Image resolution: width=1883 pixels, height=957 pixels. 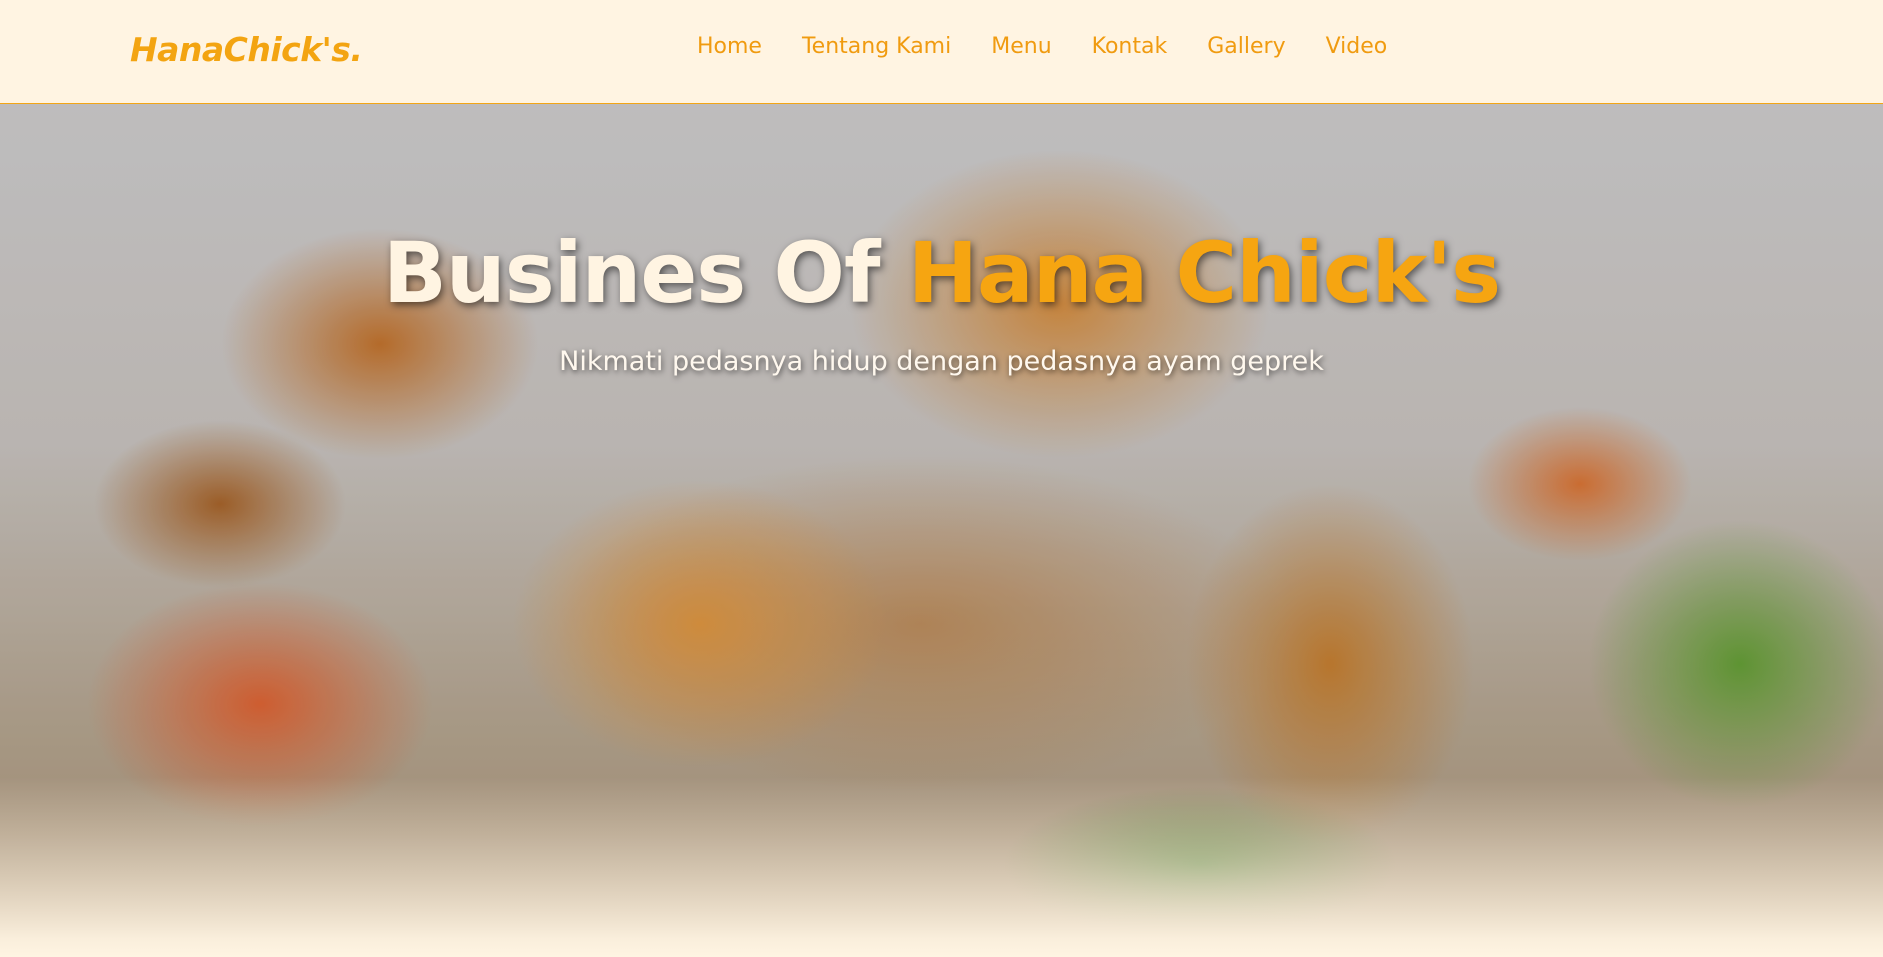 What do you see at coordinates (631, 273) in the screenshot?
I see `hero-title-text: Busines Of` at bounding box center [631, 273].